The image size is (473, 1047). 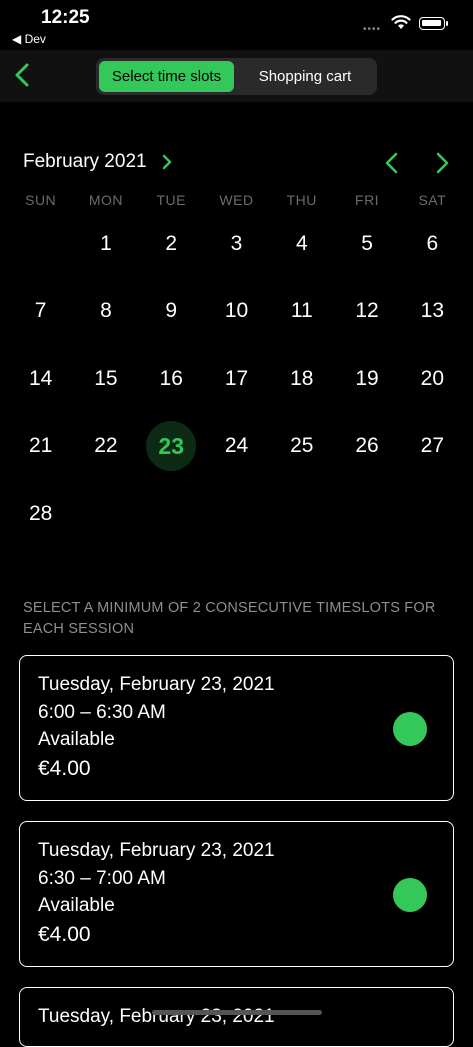 I want to click on weekday-label: THU, so click(x=301, y=200).